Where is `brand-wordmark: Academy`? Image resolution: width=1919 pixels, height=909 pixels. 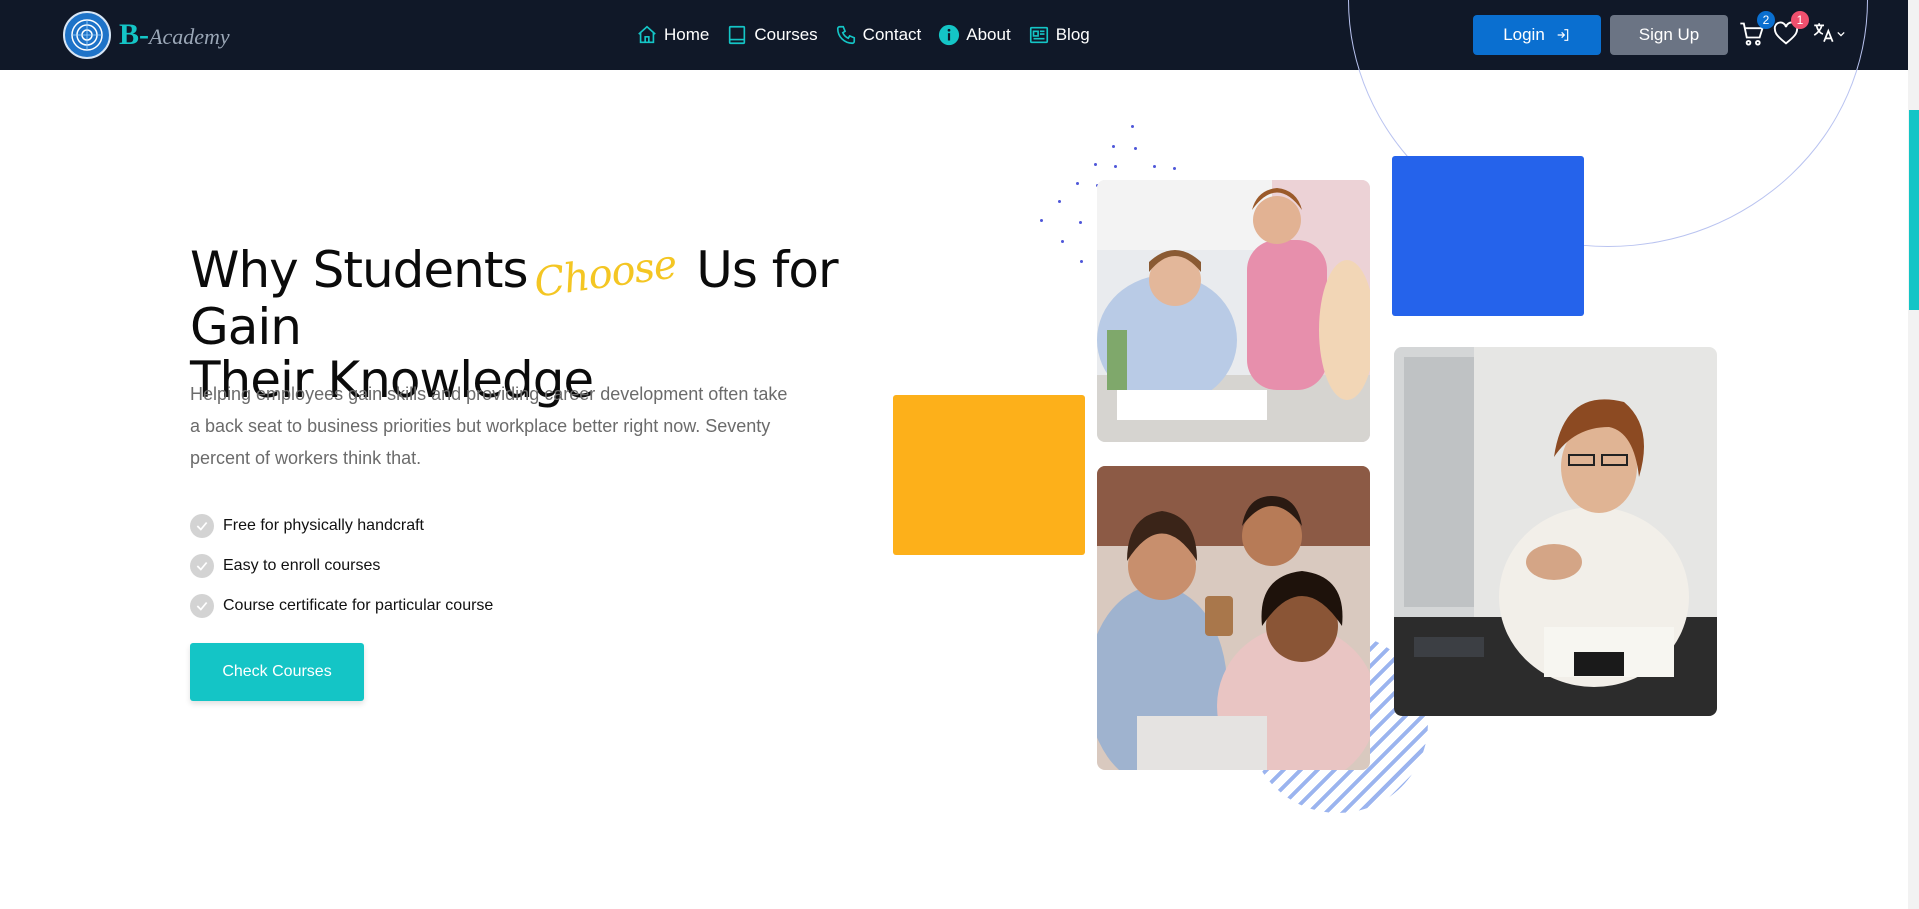 brand-wordmark: Academy is located at coordinates (189, 36).